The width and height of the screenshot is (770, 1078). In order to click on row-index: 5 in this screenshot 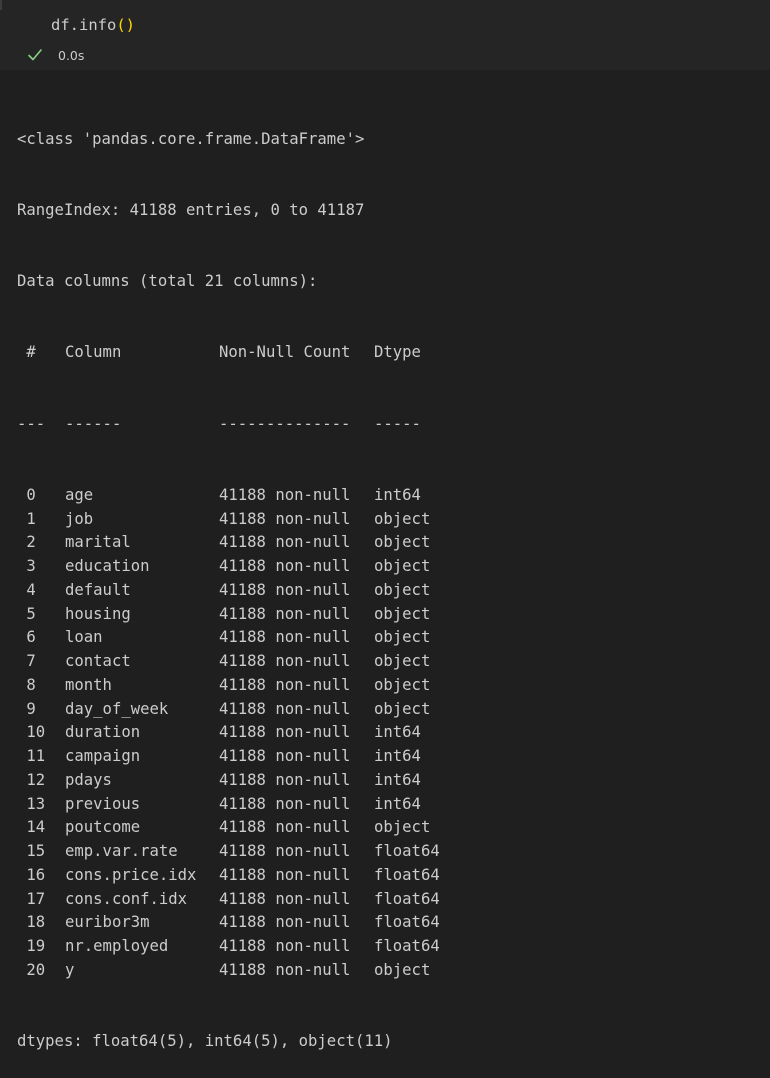, I will do `click(26, 613)`.